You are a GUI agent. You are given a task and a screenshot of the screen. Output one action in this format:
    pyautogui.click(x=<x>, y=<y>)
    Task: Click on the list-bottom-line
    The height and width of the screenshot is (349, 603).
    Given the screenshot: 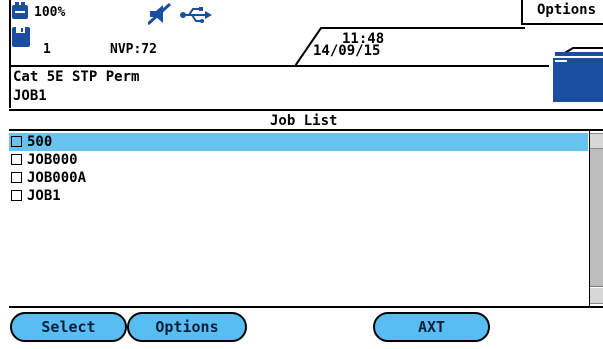 What is the action you would take?
    pyautogui.click(x=306, y=307)
    